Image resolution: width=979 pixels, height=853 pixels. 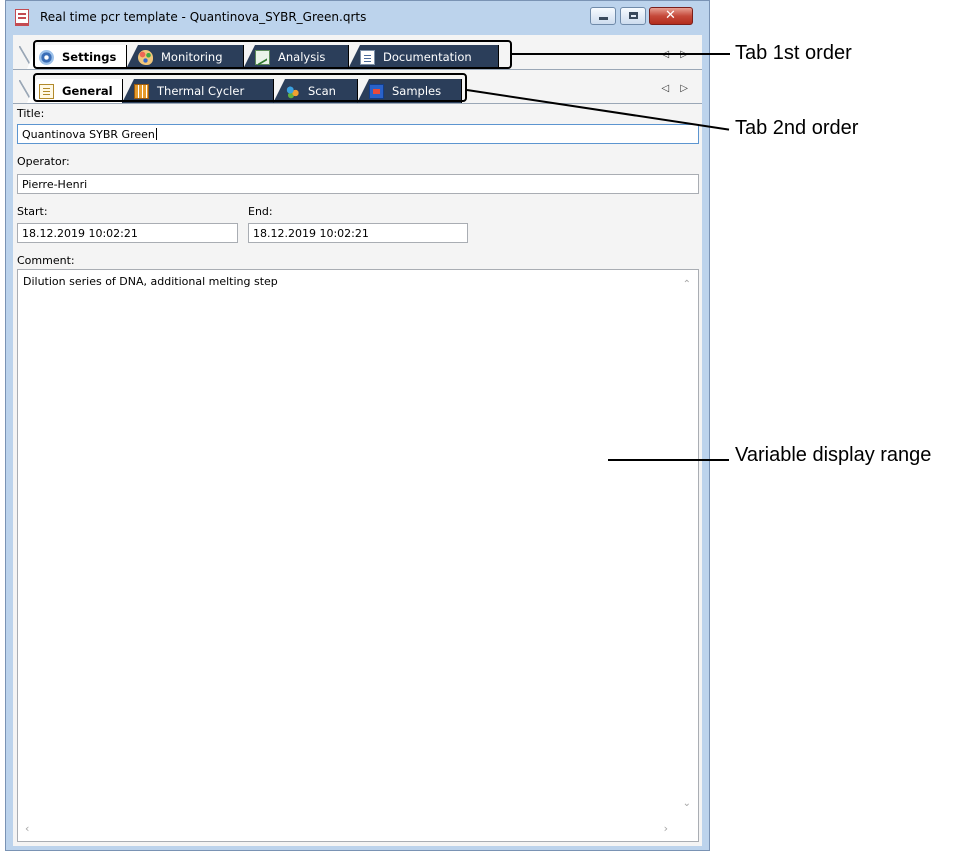 What do you see at coordinates (687, 803) in the screenshot?
I see `scroll-down-icon: ⌄` at bounding box center [687, 803].